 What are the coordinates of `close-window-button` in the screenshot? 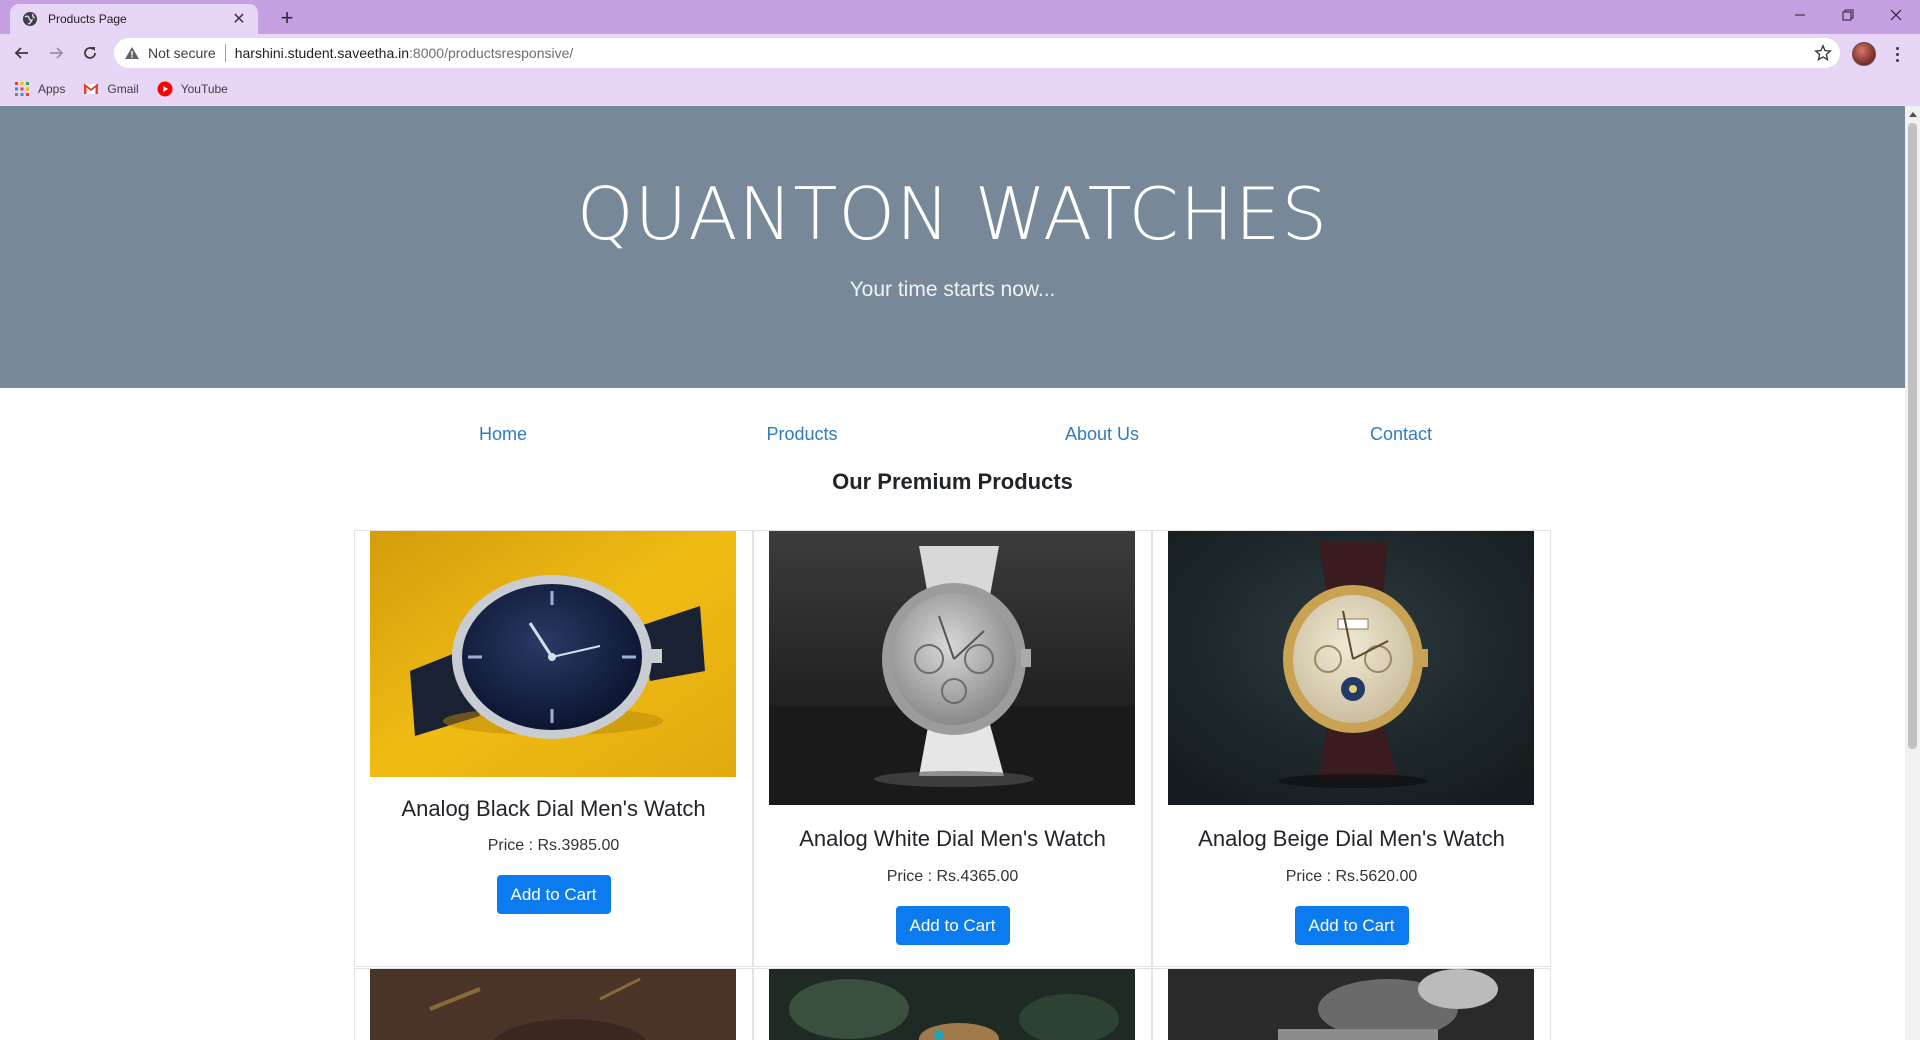 It's located at (1896, 15).